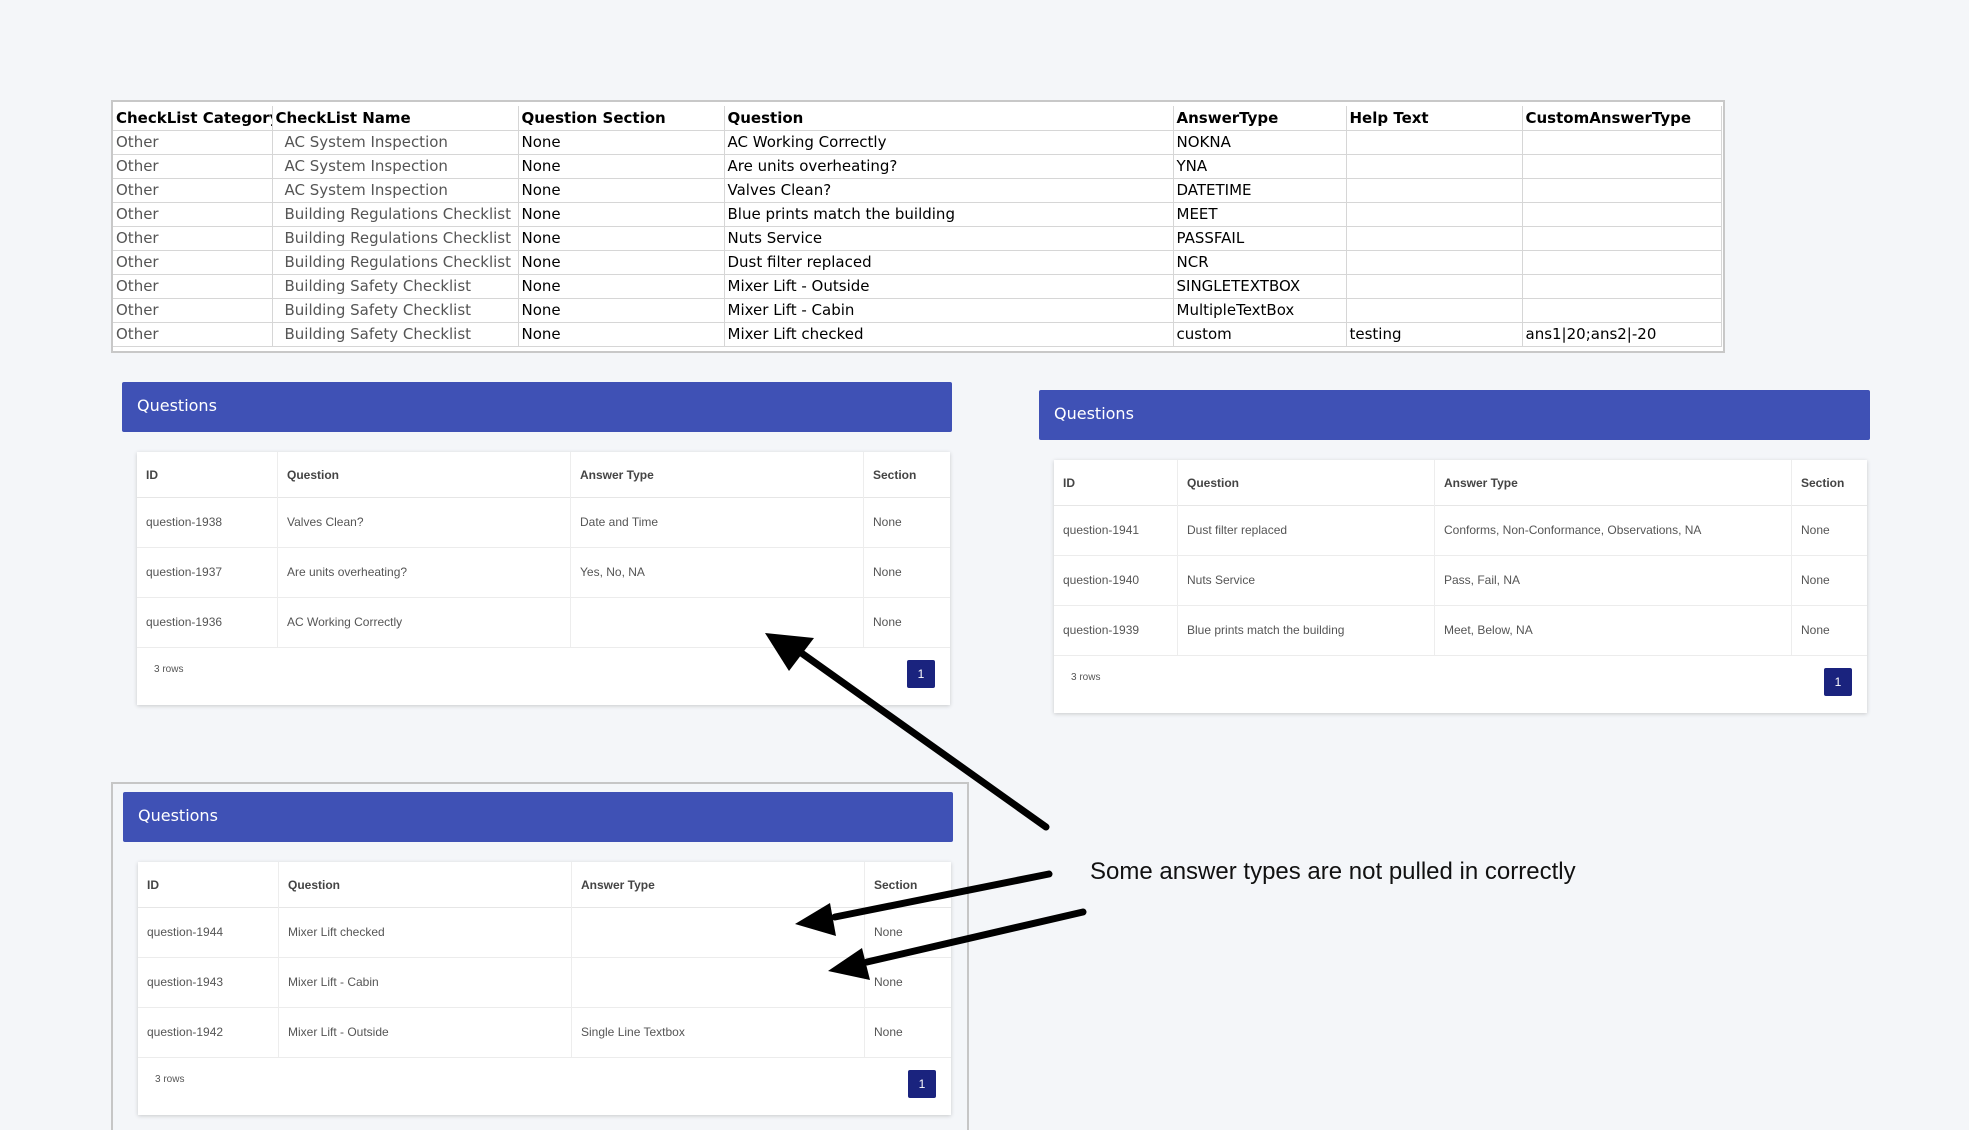  I want to click on annotation-arrows, so click(926, 806).